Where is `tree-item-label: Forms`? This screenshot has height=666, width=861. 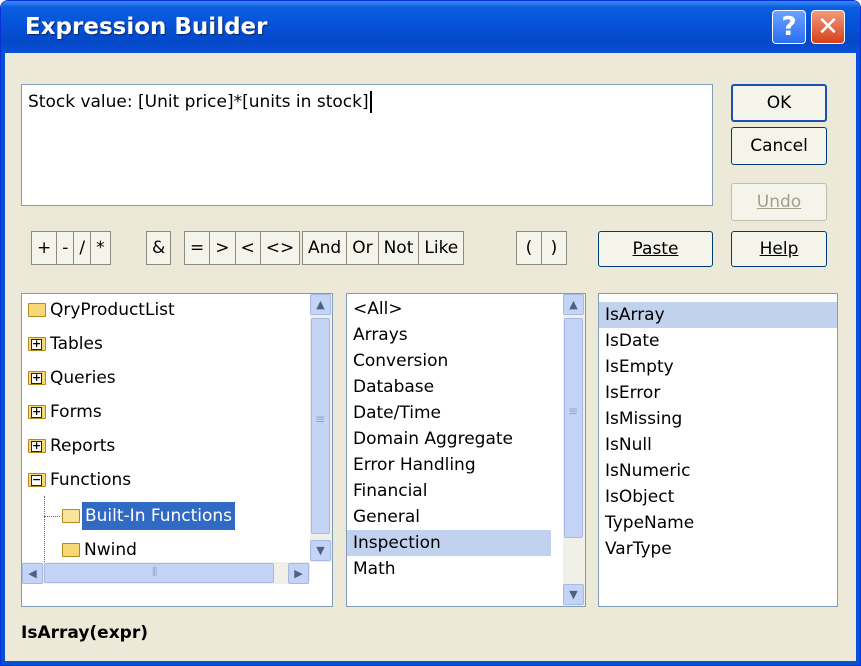 tree-item-label: Forms is located at coordinates (76, 412).